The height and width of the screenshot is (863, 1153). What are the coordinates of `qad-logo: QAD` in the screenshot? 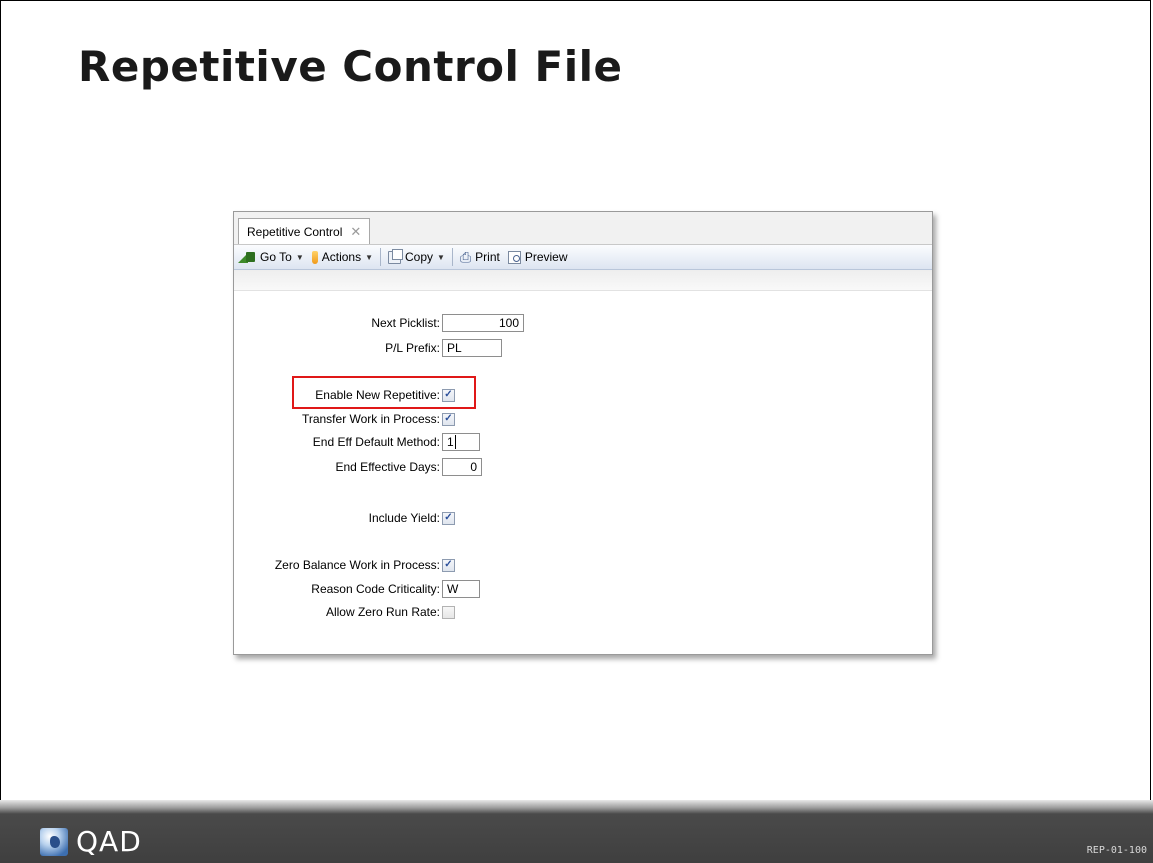 It's located at (91, 842).